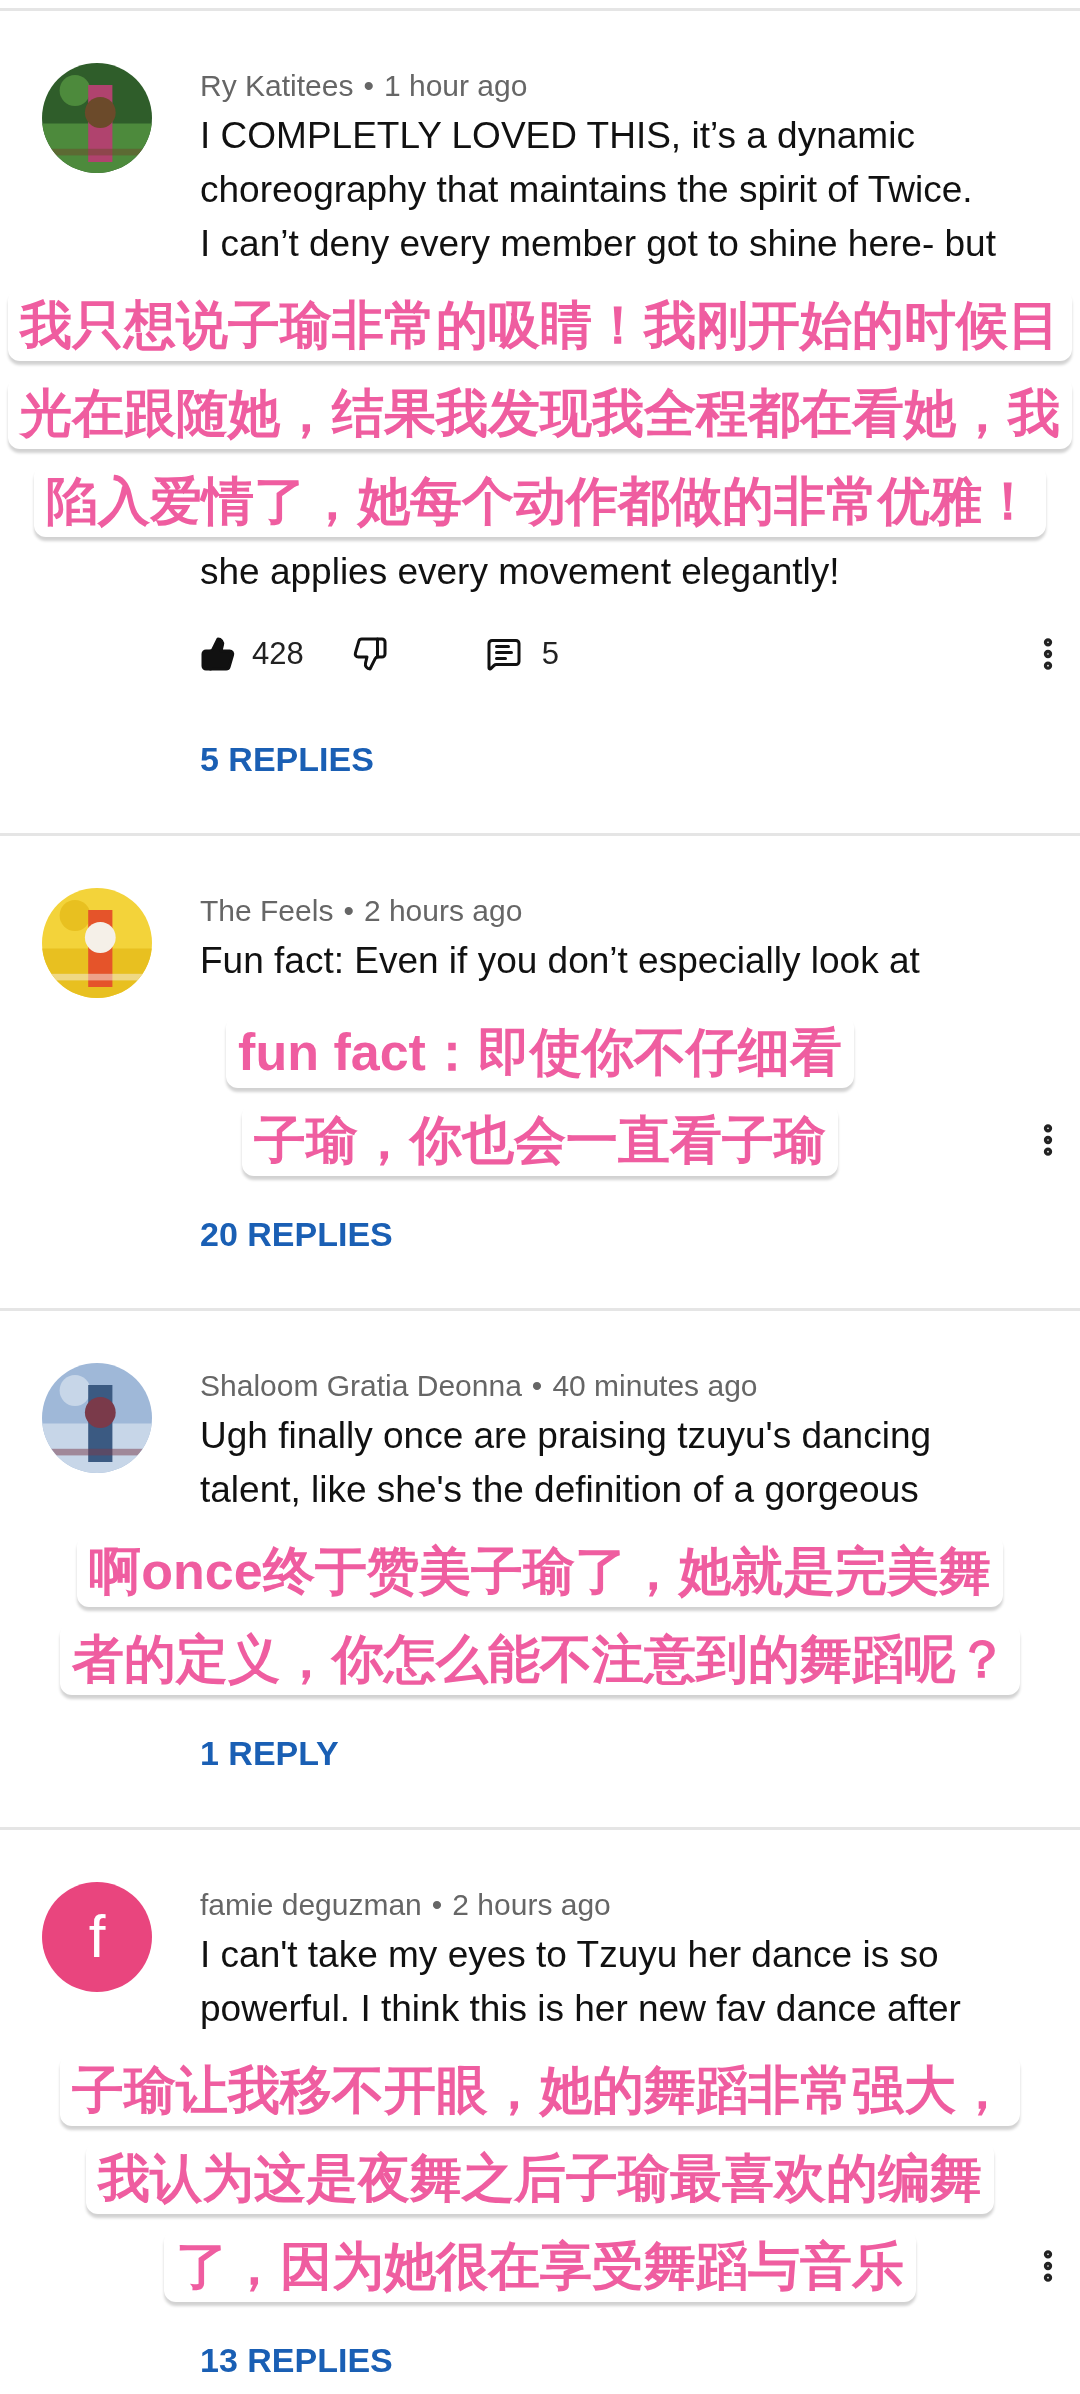 Image resolution: width=1080 pixels, height=2394 pixels. What do you see at coordinates (296, 2360) in the screenshot?
I see `replies-link: 13 REPLIES` at bounding box center [296, 2360].